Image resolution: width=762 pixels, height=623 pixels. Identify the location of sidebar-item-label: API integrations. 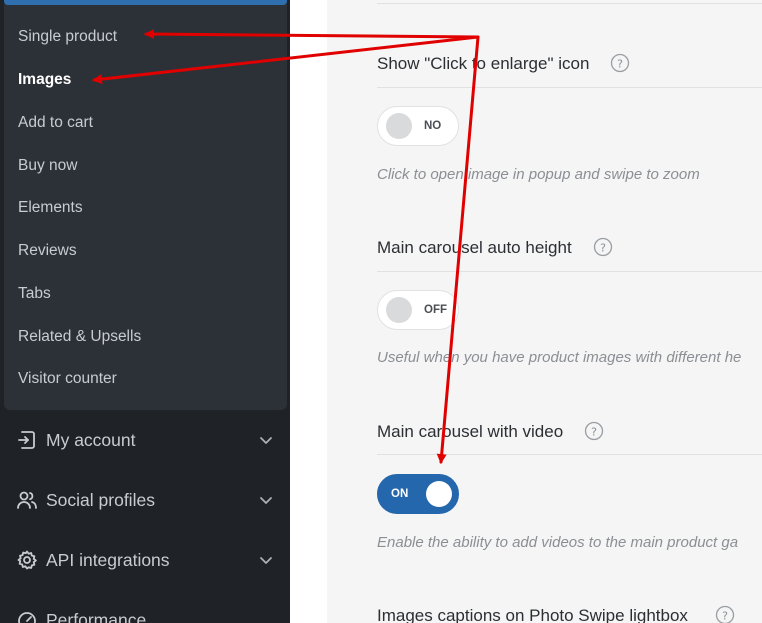
(108, 560).